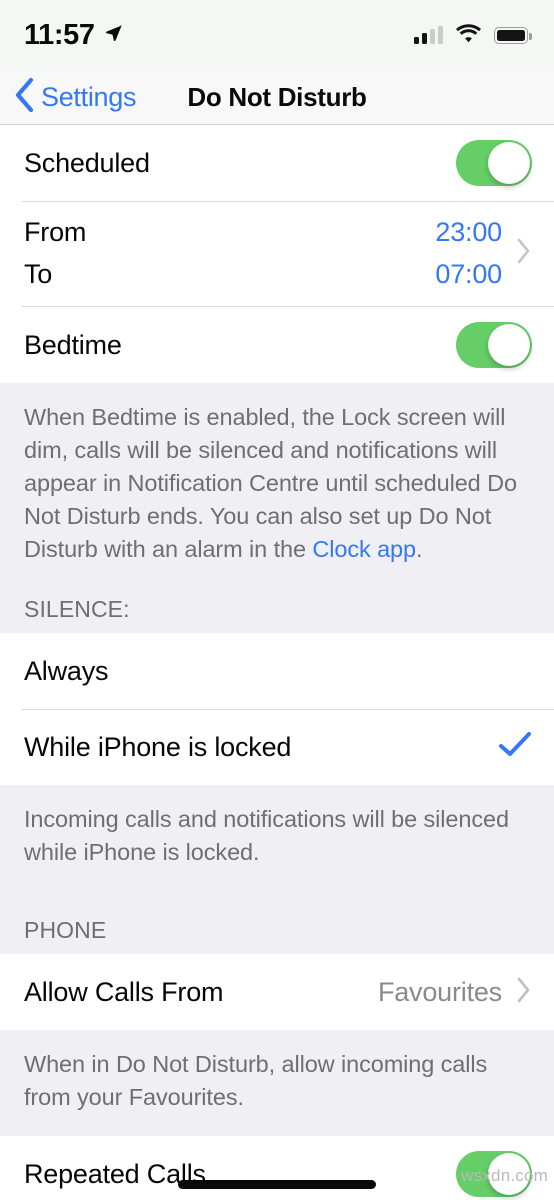  Describe the element at coordinates (428, 35) in the screenshot. I see `cellular-signal-icon` at that location.